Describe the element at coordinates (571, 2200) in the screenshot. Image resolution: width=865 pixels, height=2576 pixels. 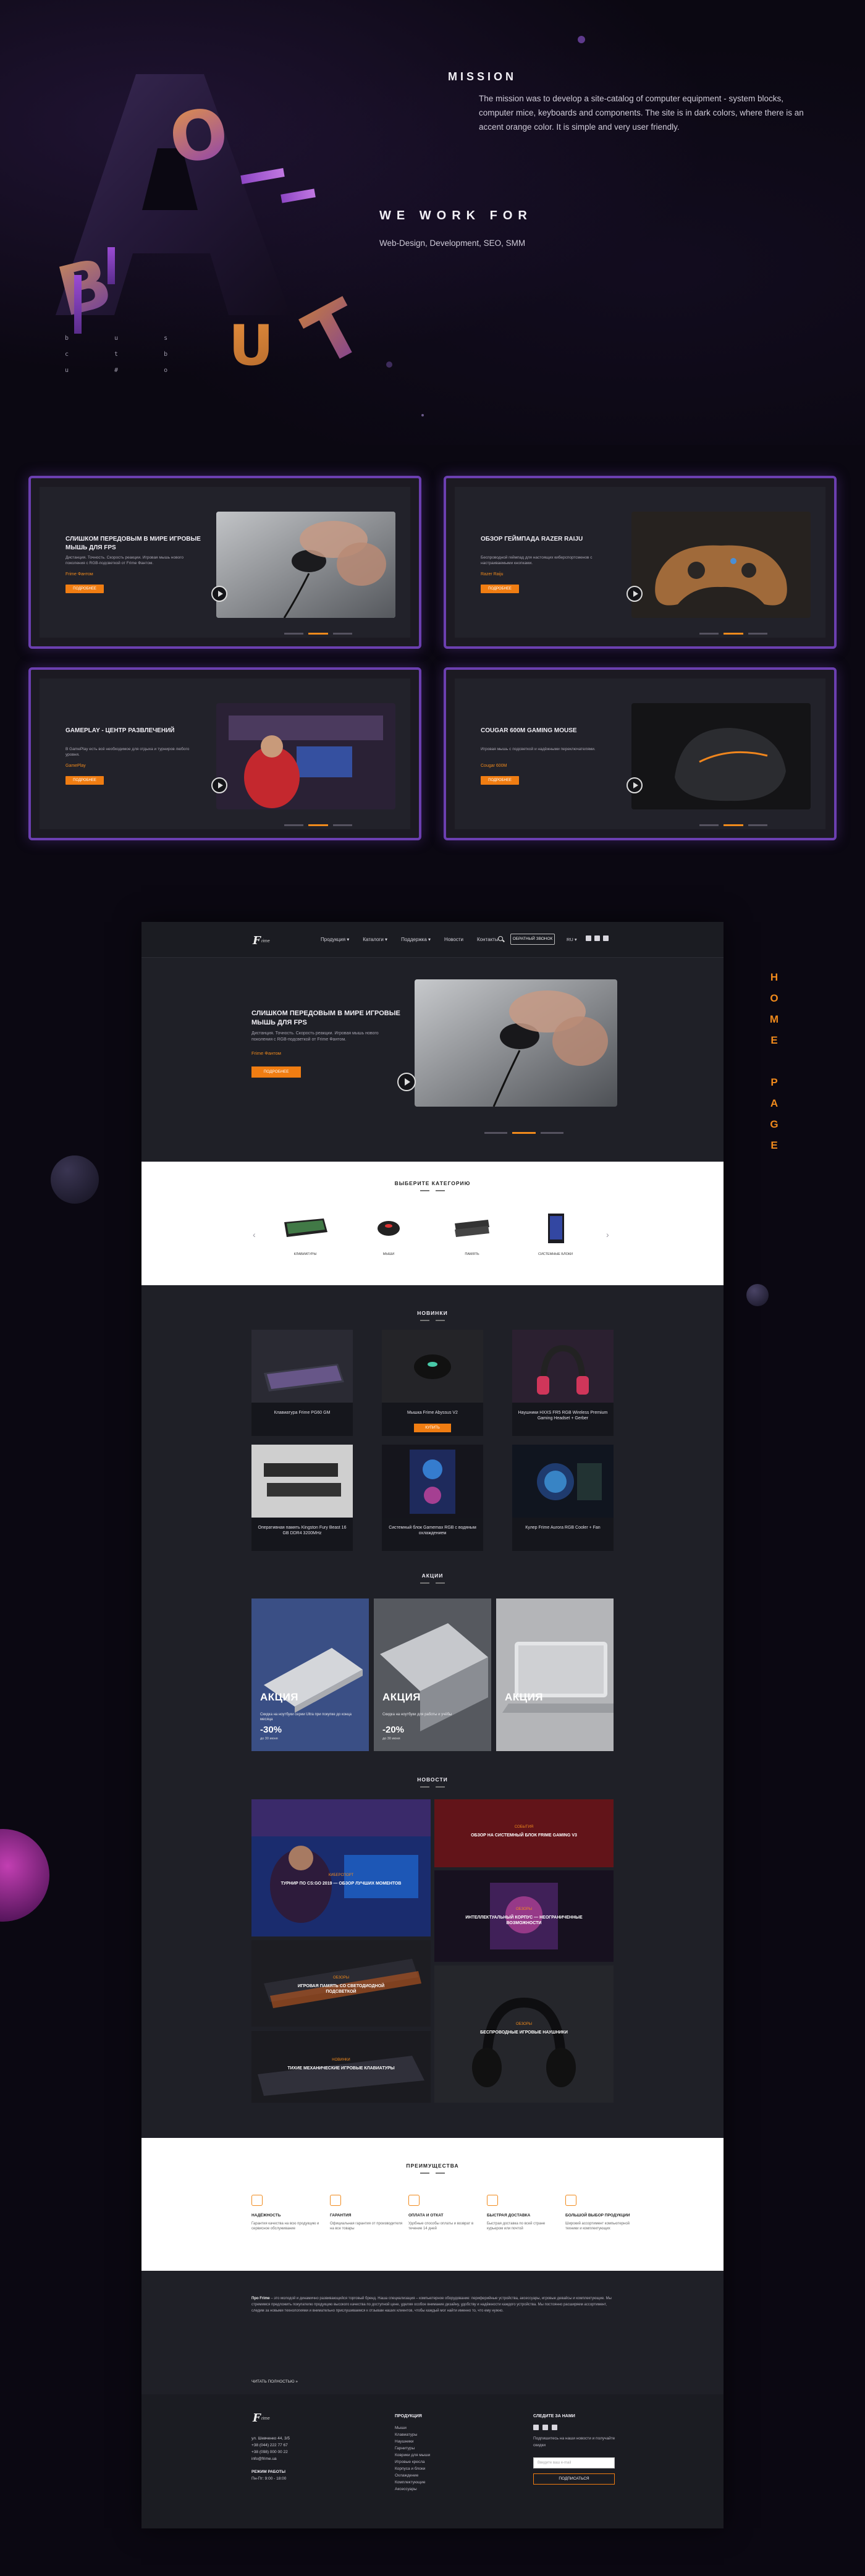
I see `box-icon` at that location.